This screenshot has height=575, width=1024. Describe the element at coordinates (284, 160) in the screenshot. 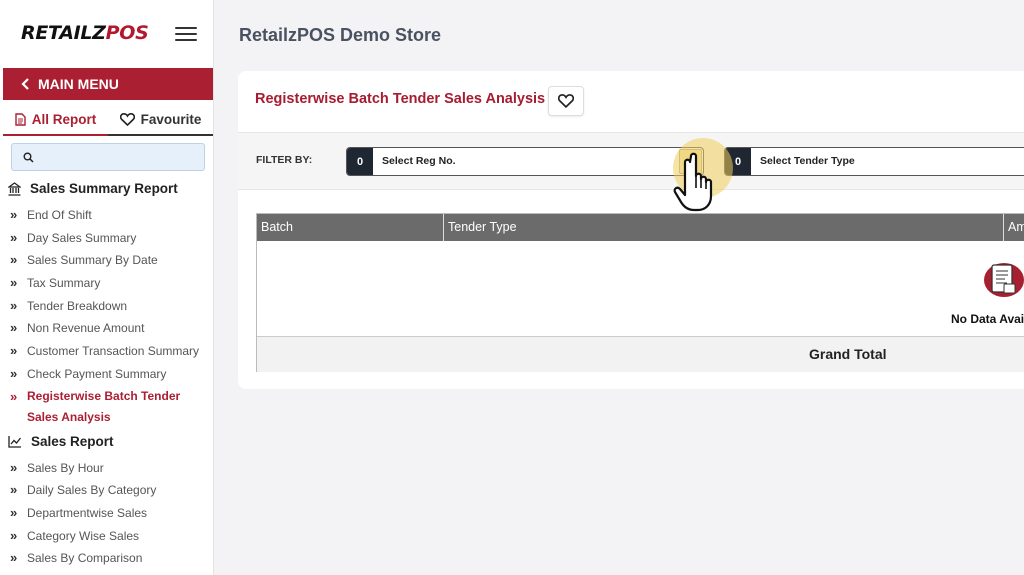

I see `filter-label: FILTER BY:` at that location.